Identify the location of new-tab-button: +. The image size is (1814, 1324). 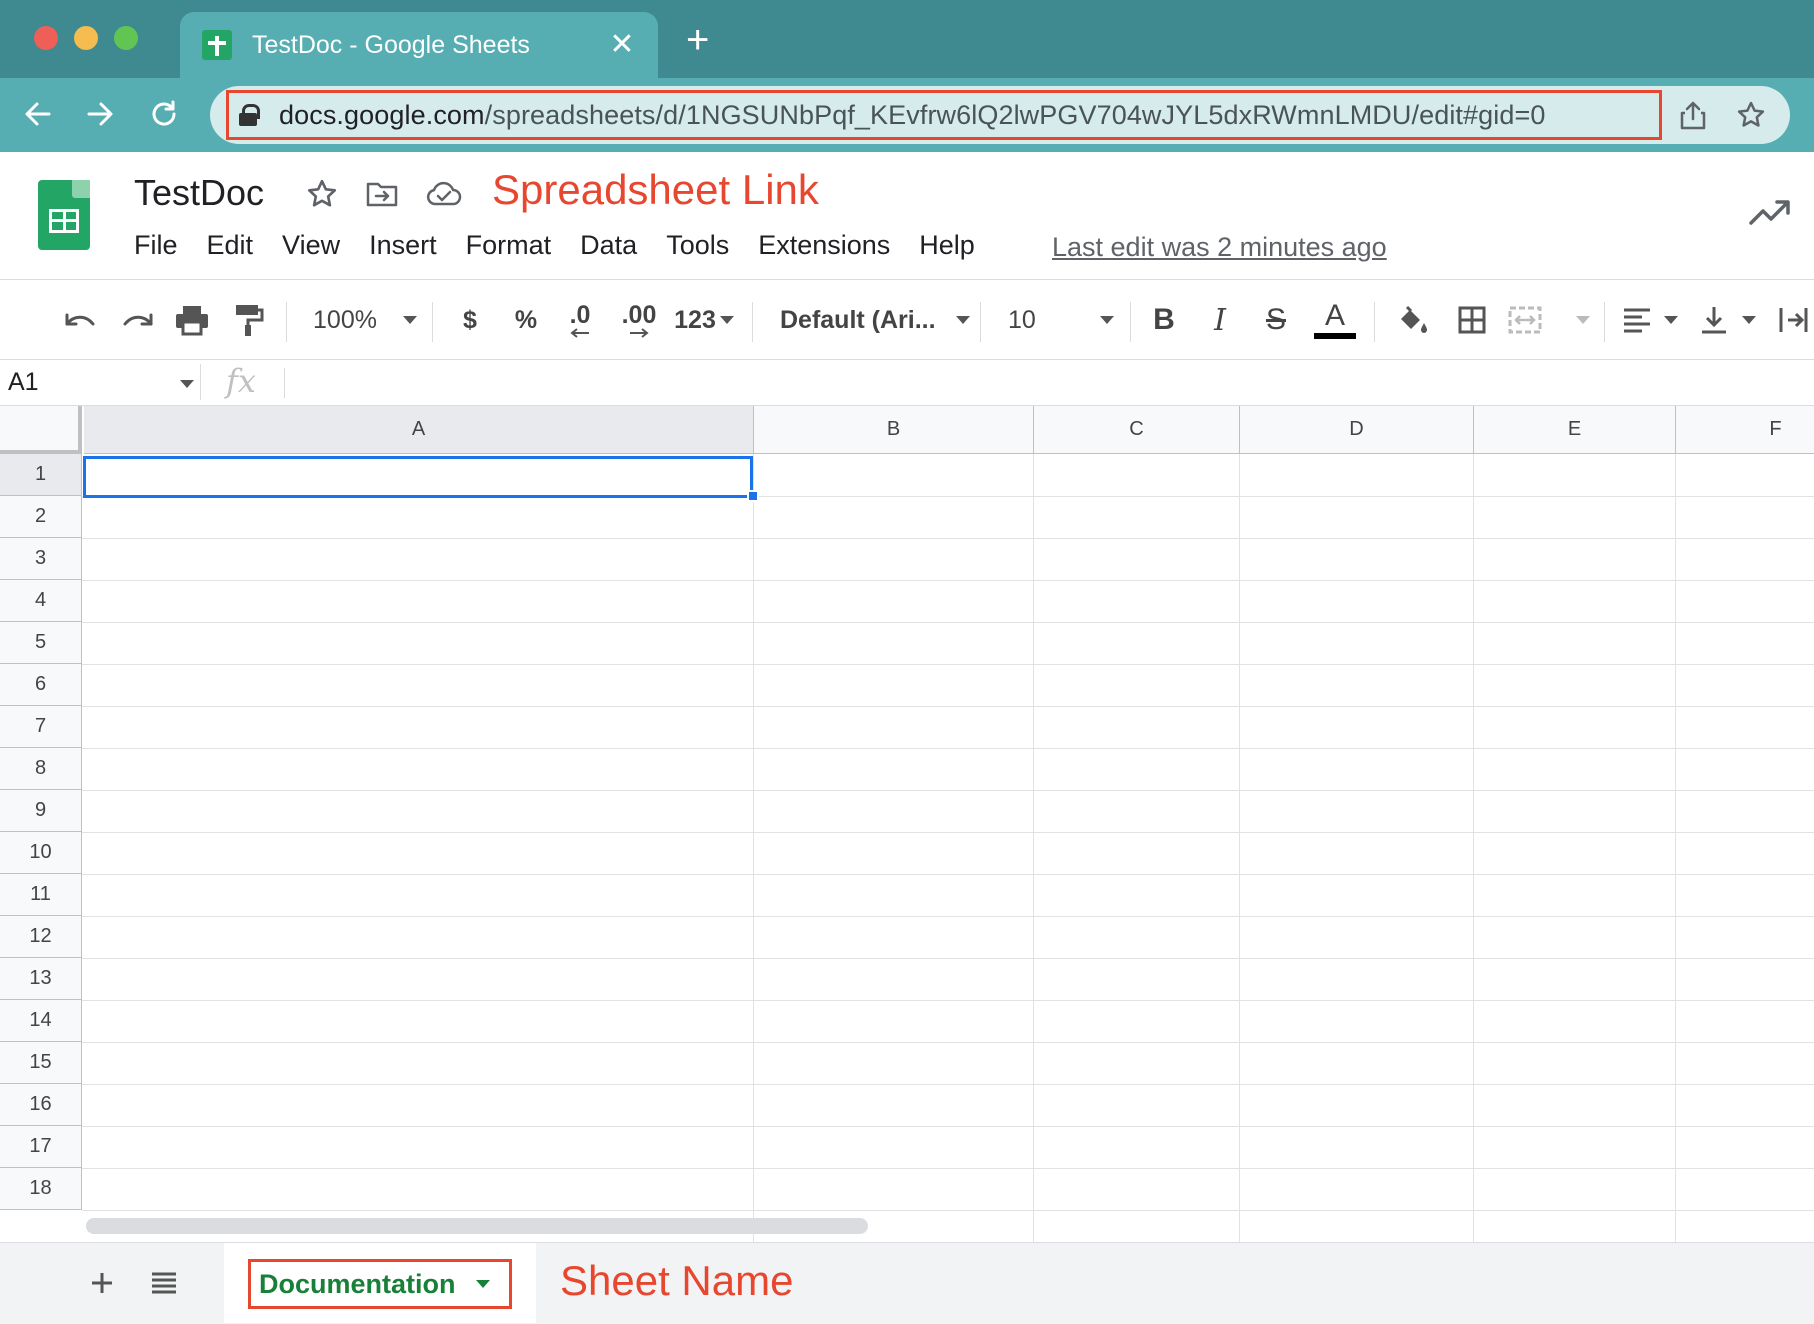
(697, 40).